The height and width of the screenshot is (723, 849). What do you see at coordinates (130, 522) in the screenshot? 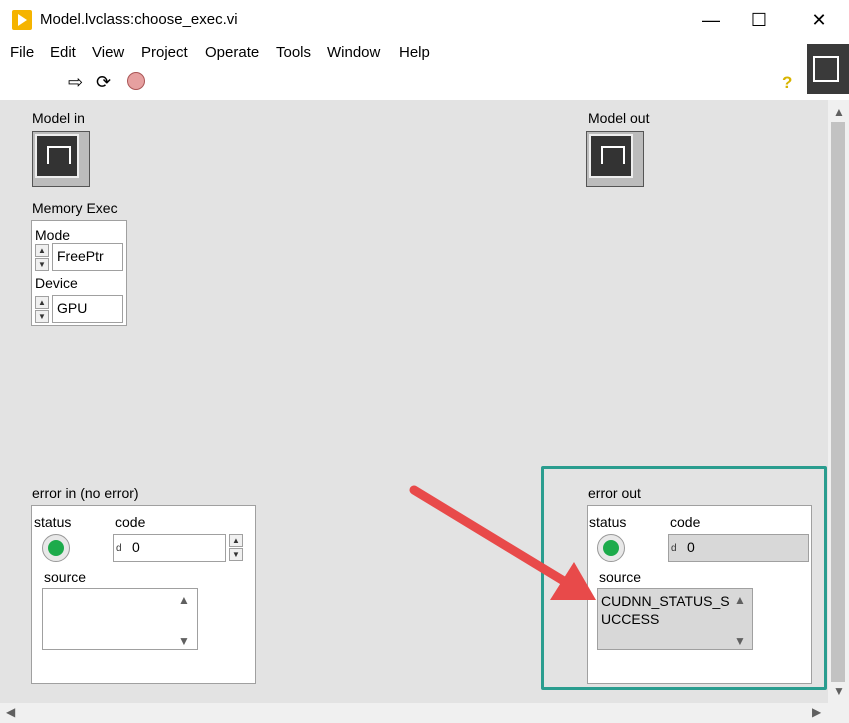
I see `error-in-code-label: code` at bounding box center [130, 522].